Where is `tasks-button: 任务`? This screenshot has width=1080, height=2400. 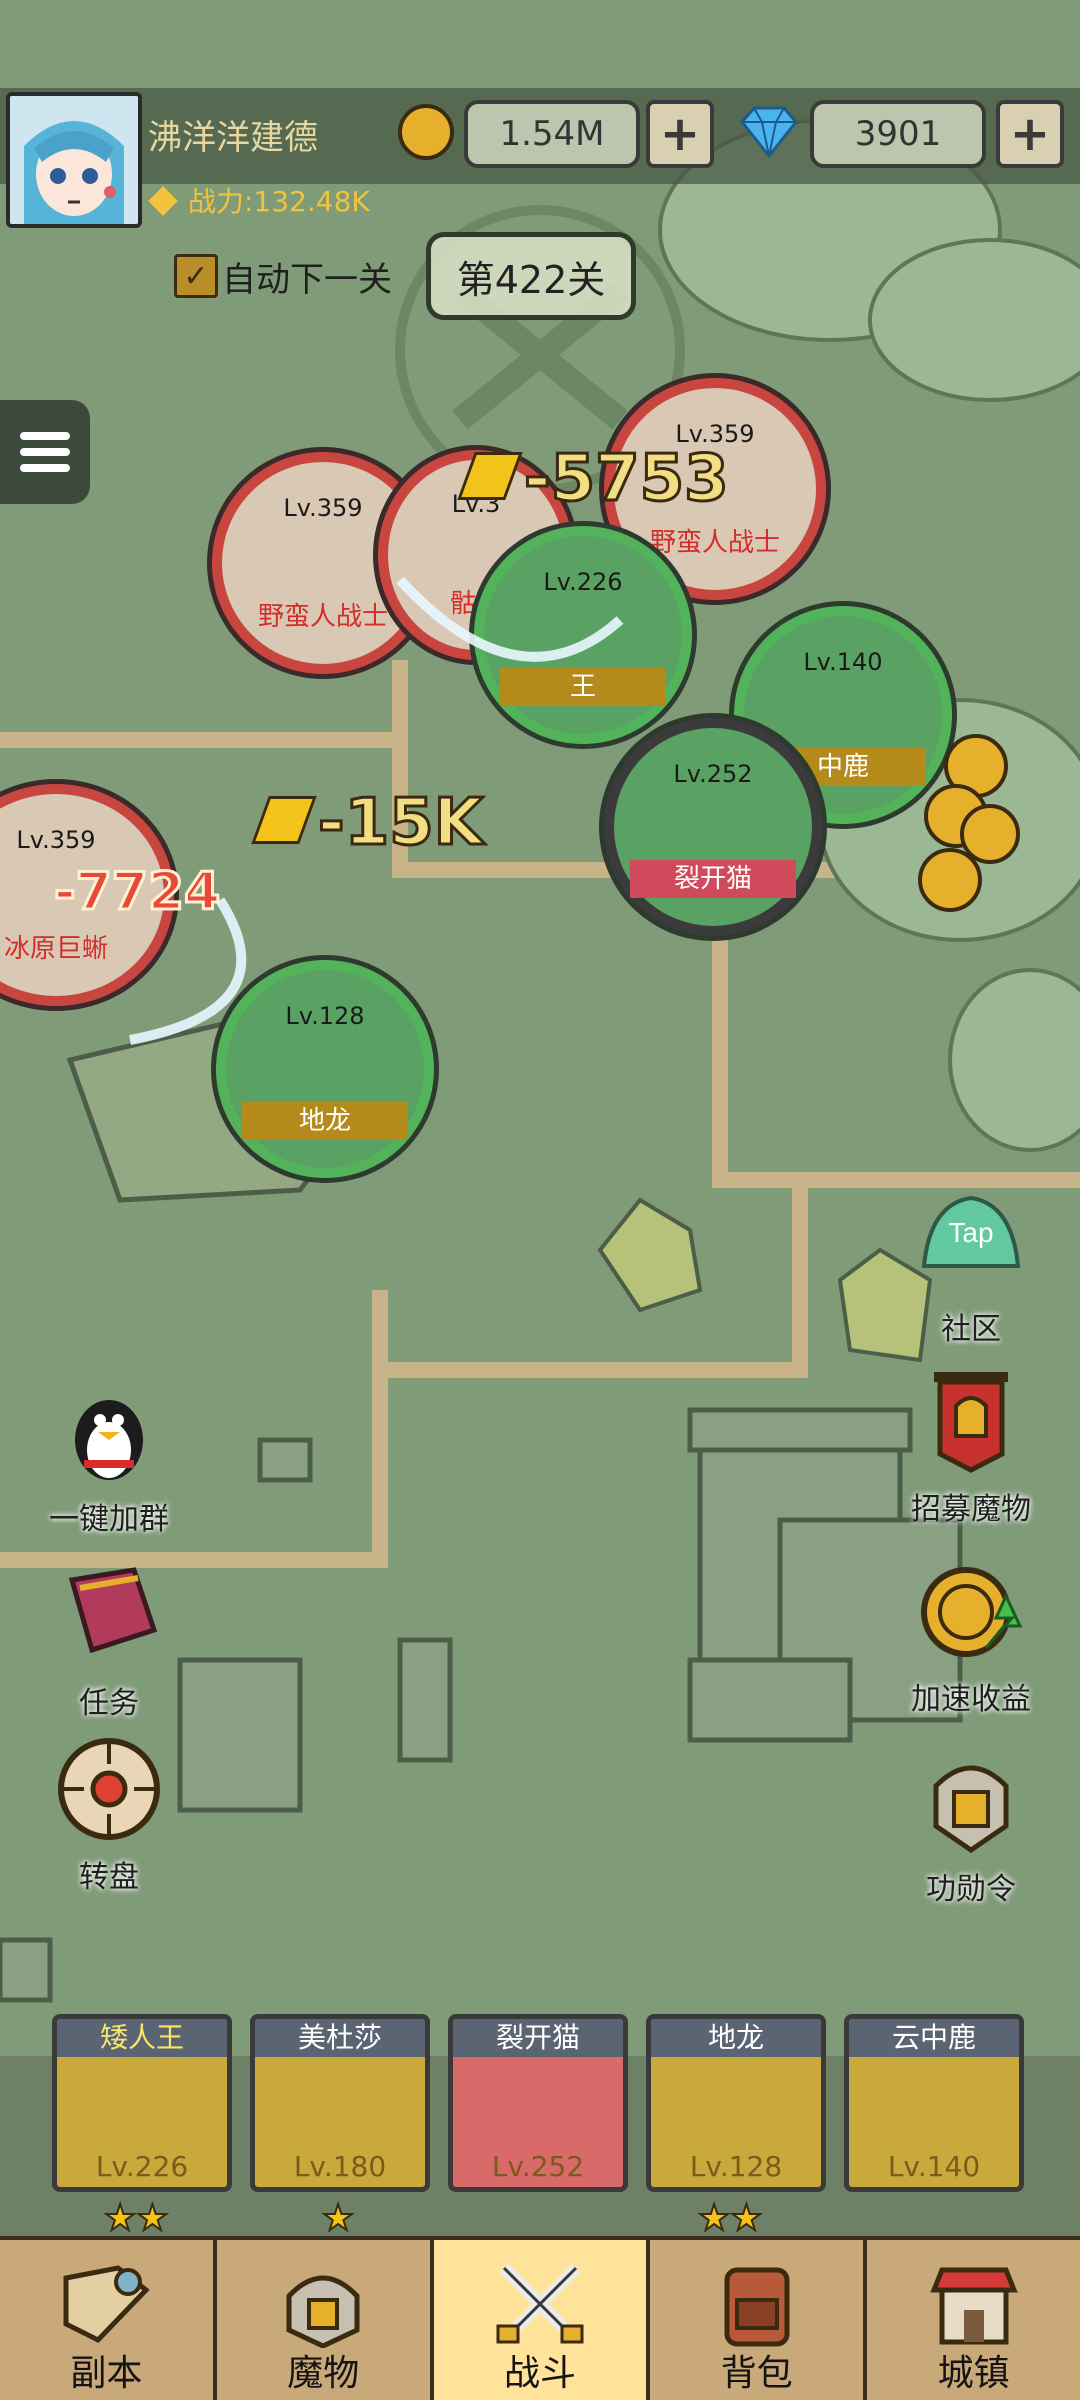 tasks-button: 任务 is located at coordinates (109, 1641).